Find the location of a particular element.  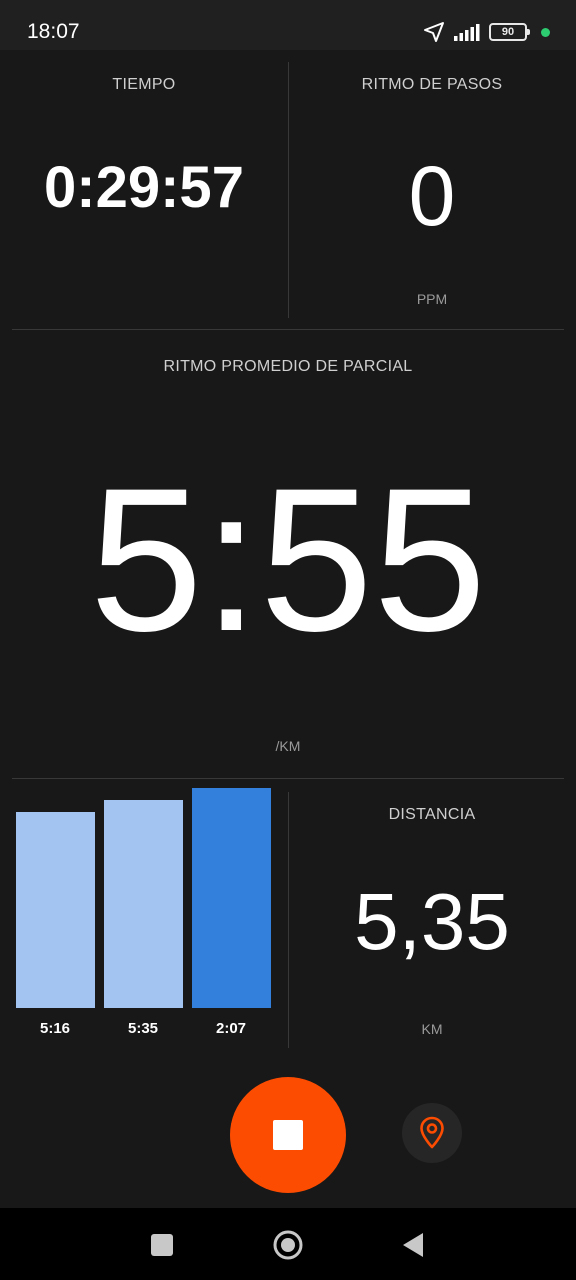

location-arrow-icon is located at coordinates (434, 32).